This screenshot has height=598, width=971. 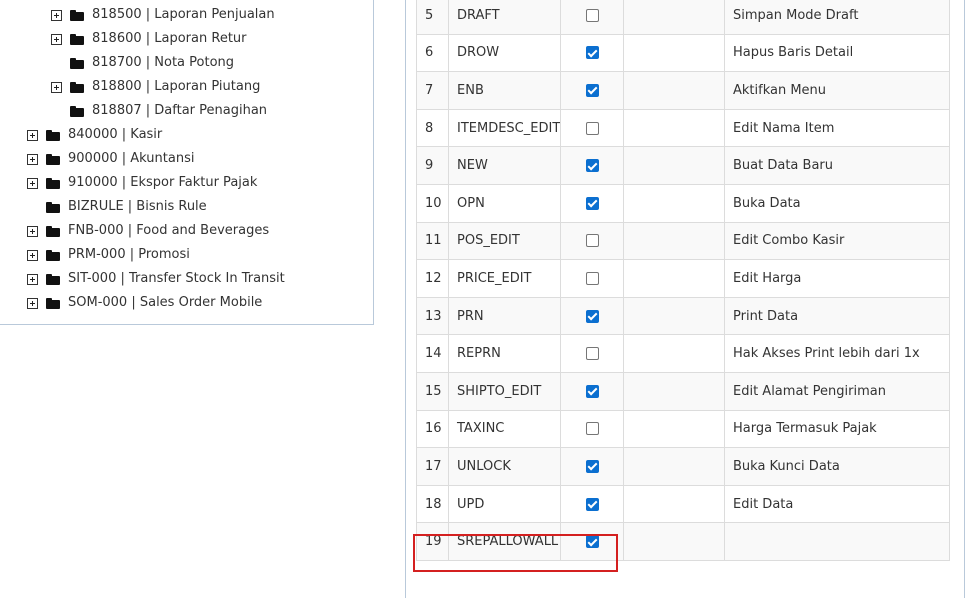 I want to click on table-row: 8 ITEMDESC_EDIT Edit Nama Item, so click(x=683, y=128).